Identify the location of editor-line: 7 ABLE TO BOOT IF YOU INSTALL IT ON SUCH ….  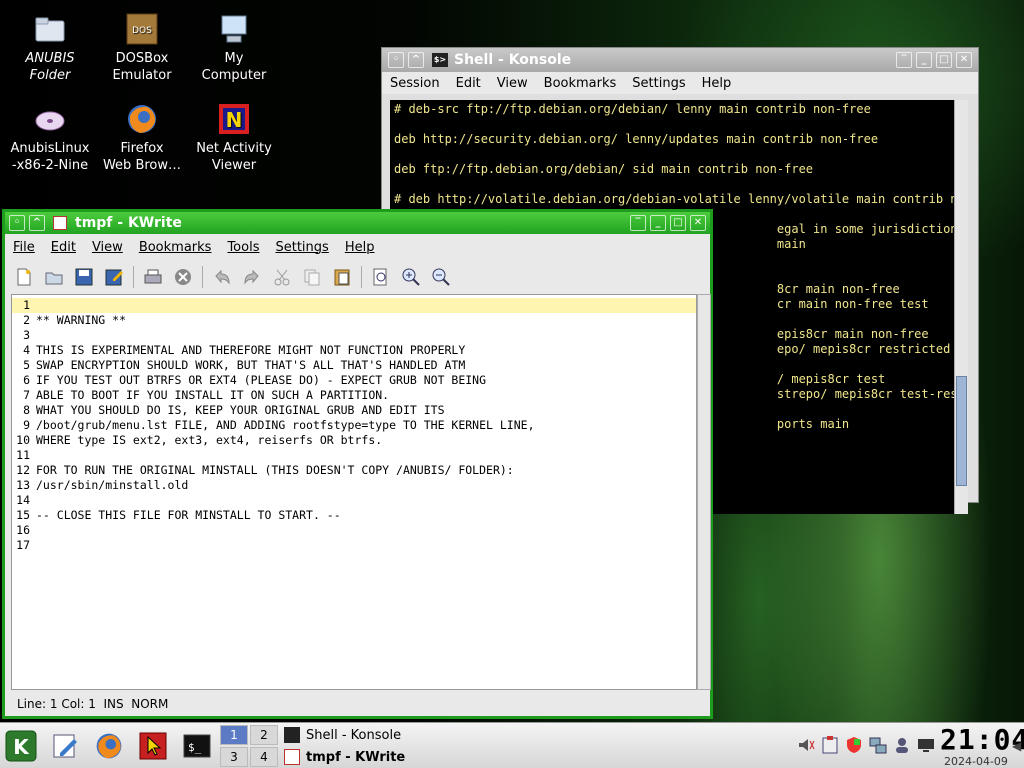
(354, 395).